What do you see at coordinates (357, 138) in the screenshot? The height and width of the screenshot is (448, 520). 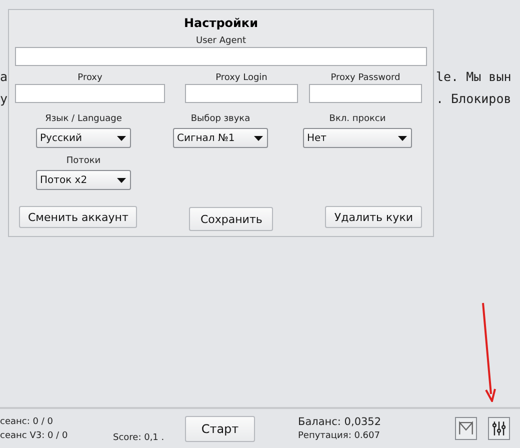 I see `dropdown: Нет` at bounding box center [357, 138].